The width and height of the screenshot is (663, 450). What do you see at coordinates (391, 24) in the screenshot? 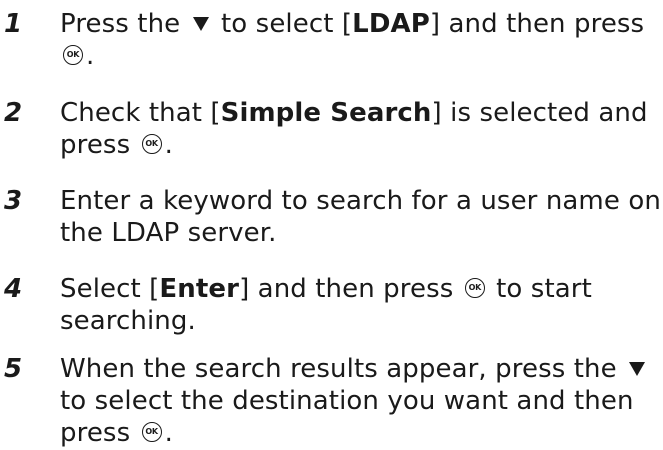
I see `menu-option-ldap: LDAP` at bounding box center [391, 24].